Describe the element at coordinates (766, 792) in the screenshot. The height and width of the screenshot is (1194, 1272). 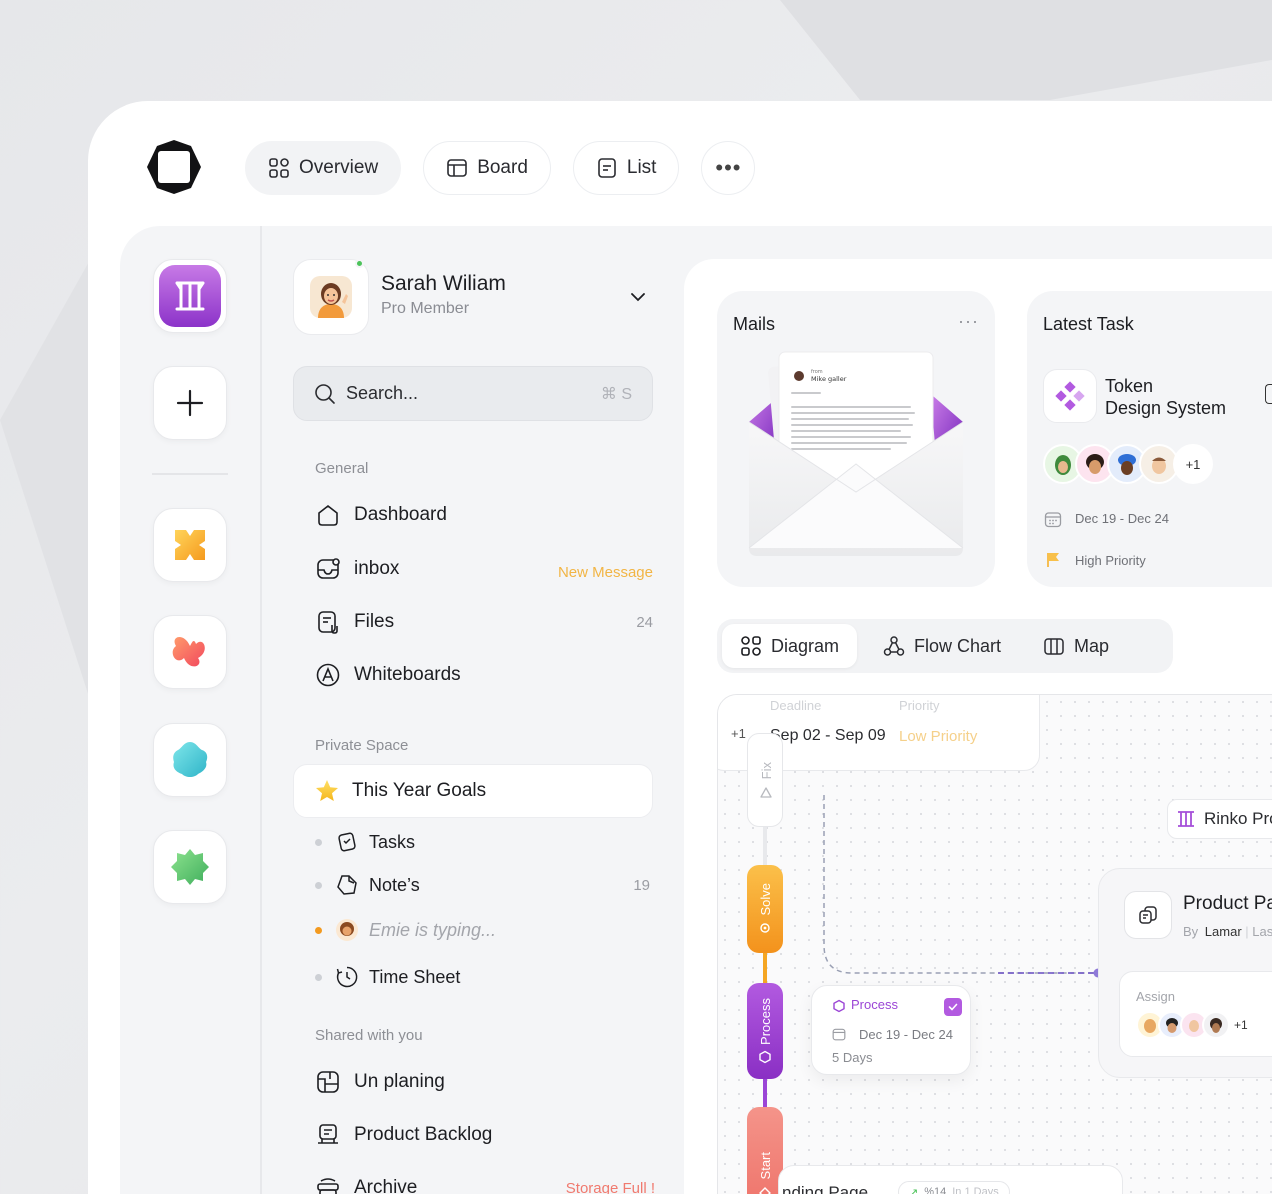
I see `triangle-icon` at that location.